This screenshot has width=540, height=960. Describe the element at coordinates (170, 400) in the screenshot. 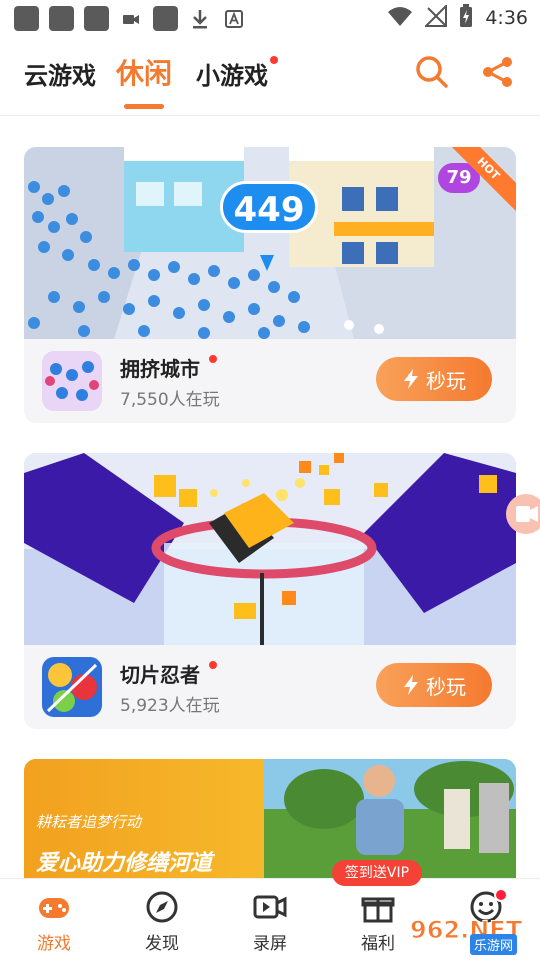

I see `players-count: 7,550人在玩` at that location.